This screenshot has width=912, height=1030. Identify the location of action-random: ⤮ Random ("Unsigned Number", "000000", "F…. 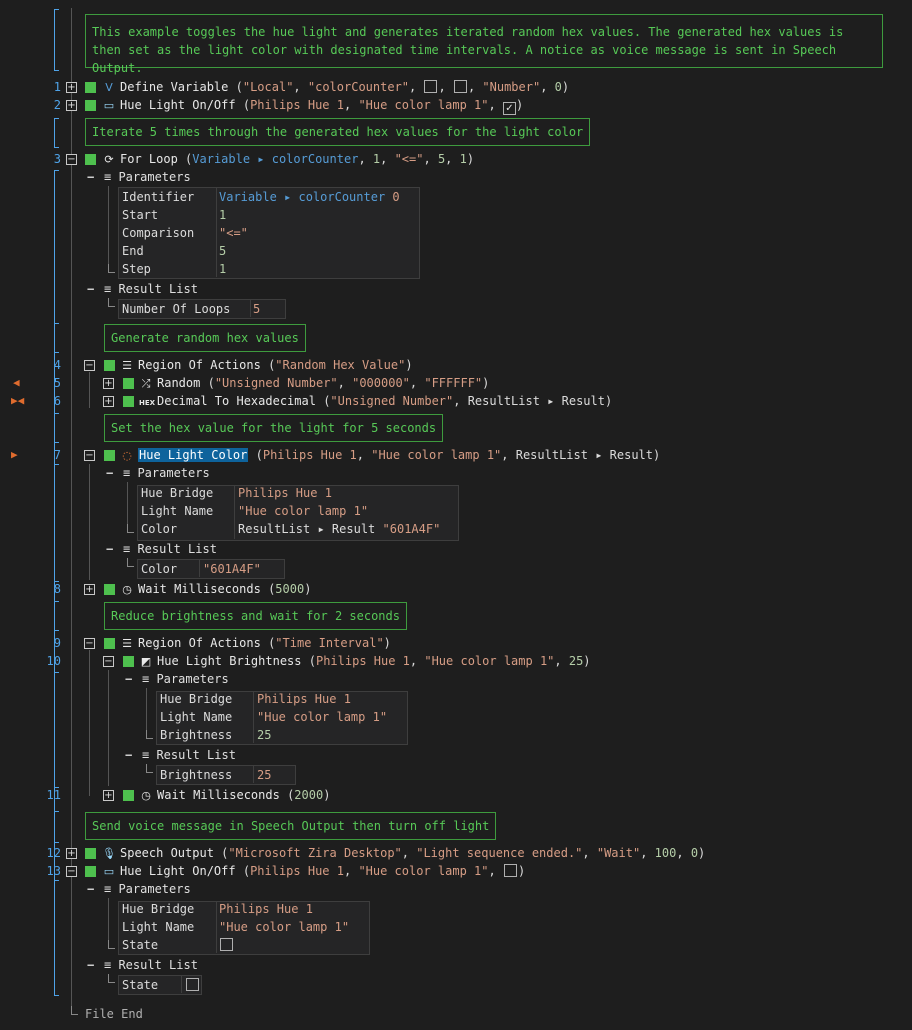
(314, 383).